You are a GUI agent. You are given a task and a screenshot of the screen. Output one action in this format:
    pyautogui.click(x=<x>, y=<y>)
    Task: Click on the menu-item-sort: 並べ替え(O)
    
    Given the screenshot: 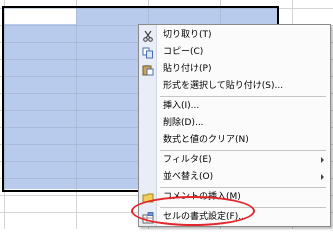 What is the action you would take?
    pyautogui.click(x=234, y=177)
    